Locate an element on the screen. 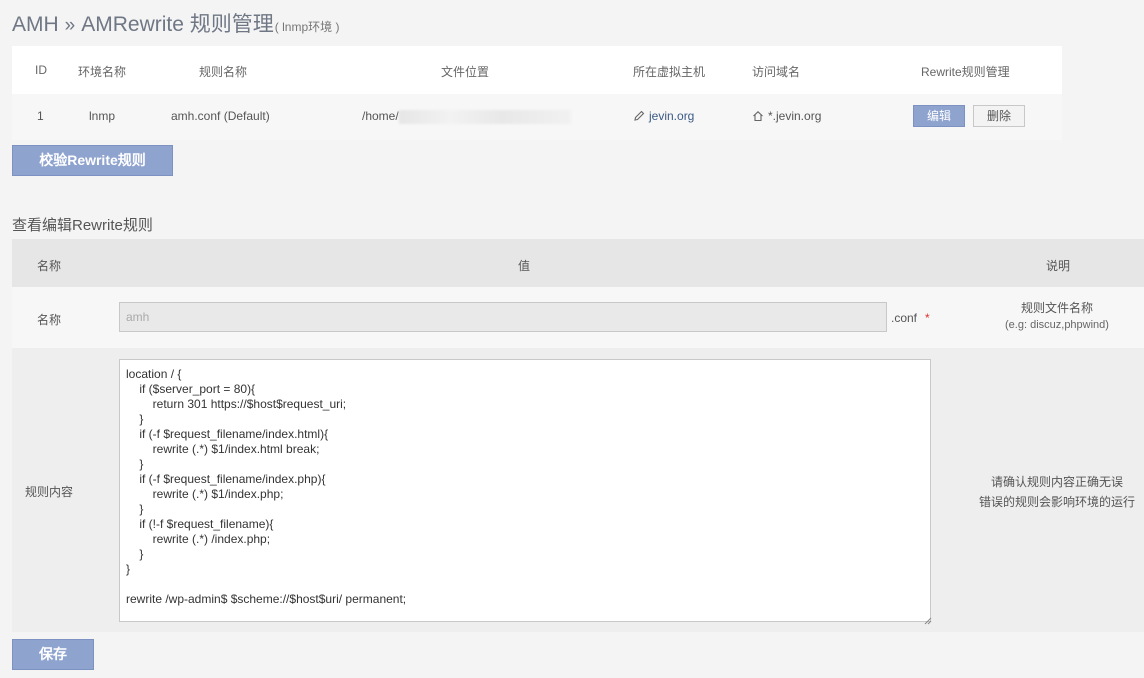 This screenshot has height=678, width=1144. content-note: 请确认规则内容正确无误 错误的规则会影响环境的运行 is located at coordinates (1057, 492).